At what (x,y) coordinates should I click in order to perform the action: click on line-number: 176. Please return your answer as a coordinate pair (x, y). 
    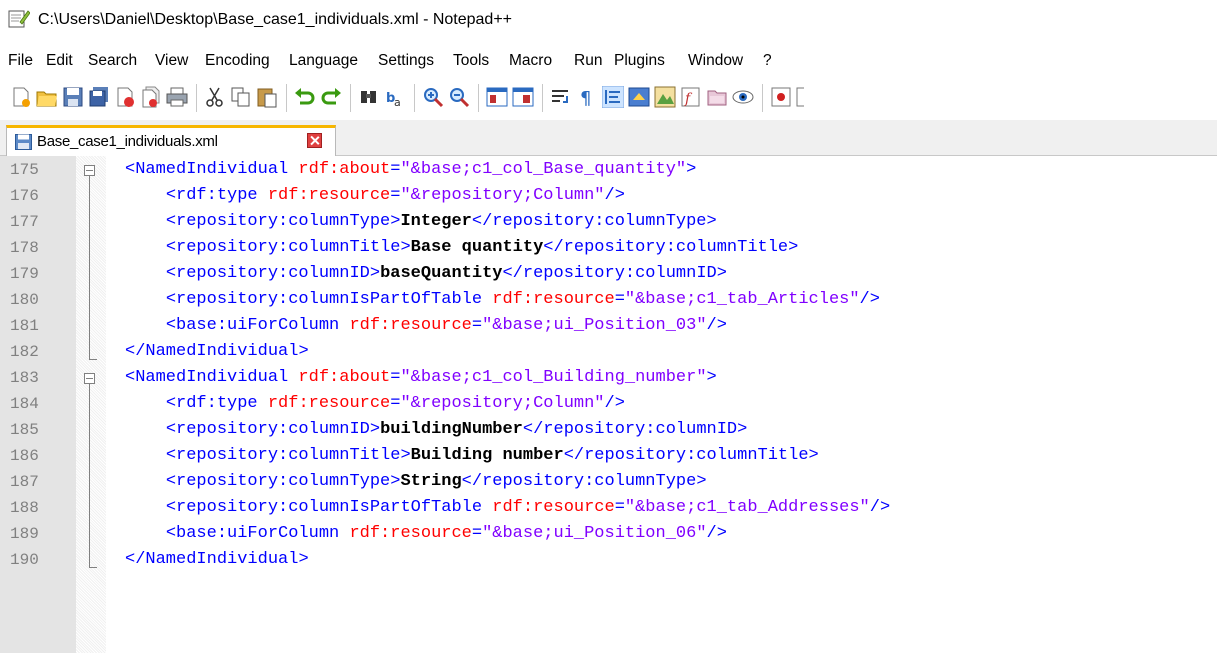
    Looking at the image, I should click on (24, 196).